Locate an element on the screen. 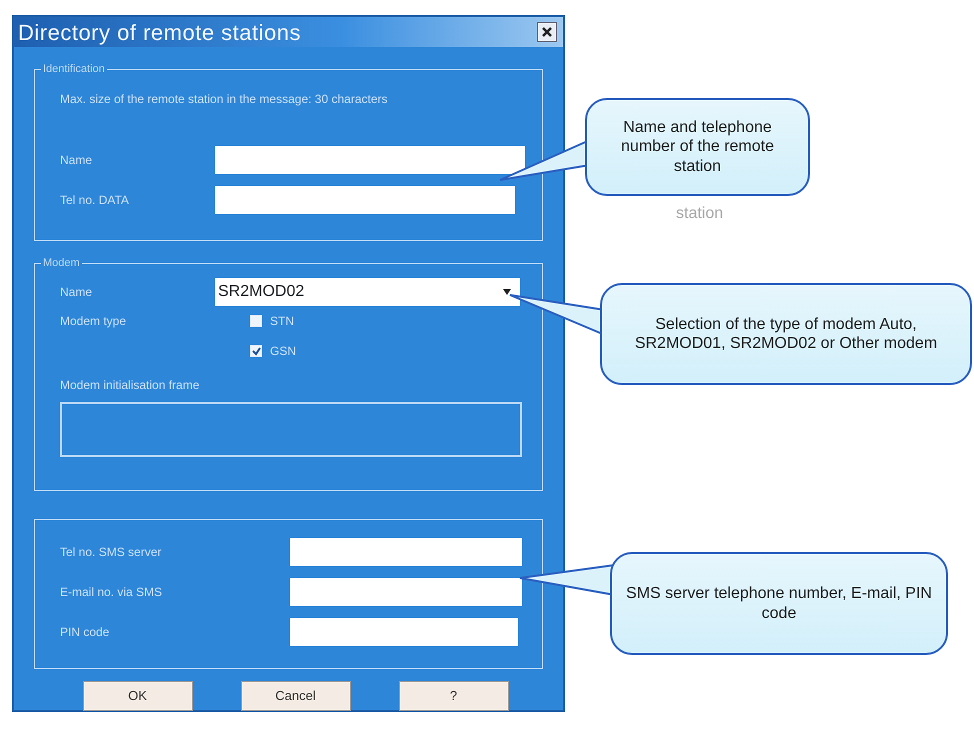 This screenshot has width=974, height=730. close-icon is located at coordinates (547, 32).